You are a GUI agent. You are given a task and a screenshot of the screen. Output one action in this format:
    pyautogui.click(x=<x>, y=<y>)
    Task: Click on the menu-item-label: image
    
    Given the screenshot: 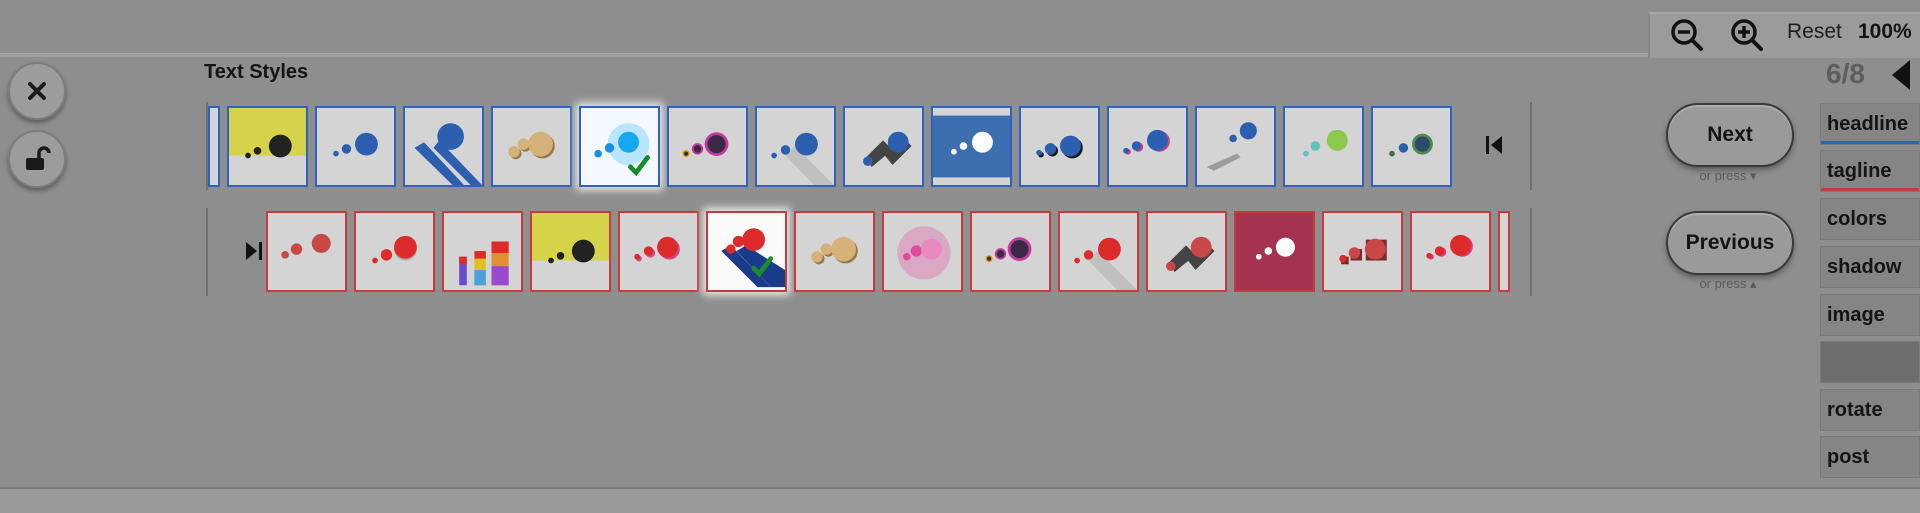 What is the action you would take?
    pyautogui.click(x=1856, y=314)
    